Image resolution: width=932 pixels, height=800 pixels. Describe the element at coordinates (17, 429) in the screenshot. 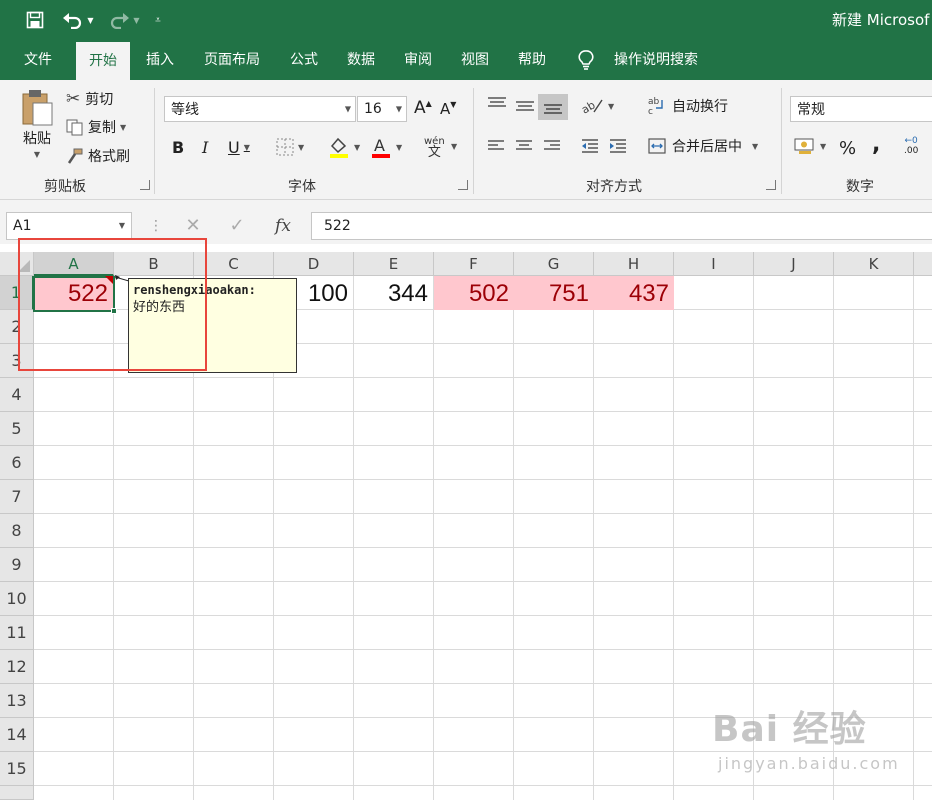

I see `row-header-5: 5` at that location.